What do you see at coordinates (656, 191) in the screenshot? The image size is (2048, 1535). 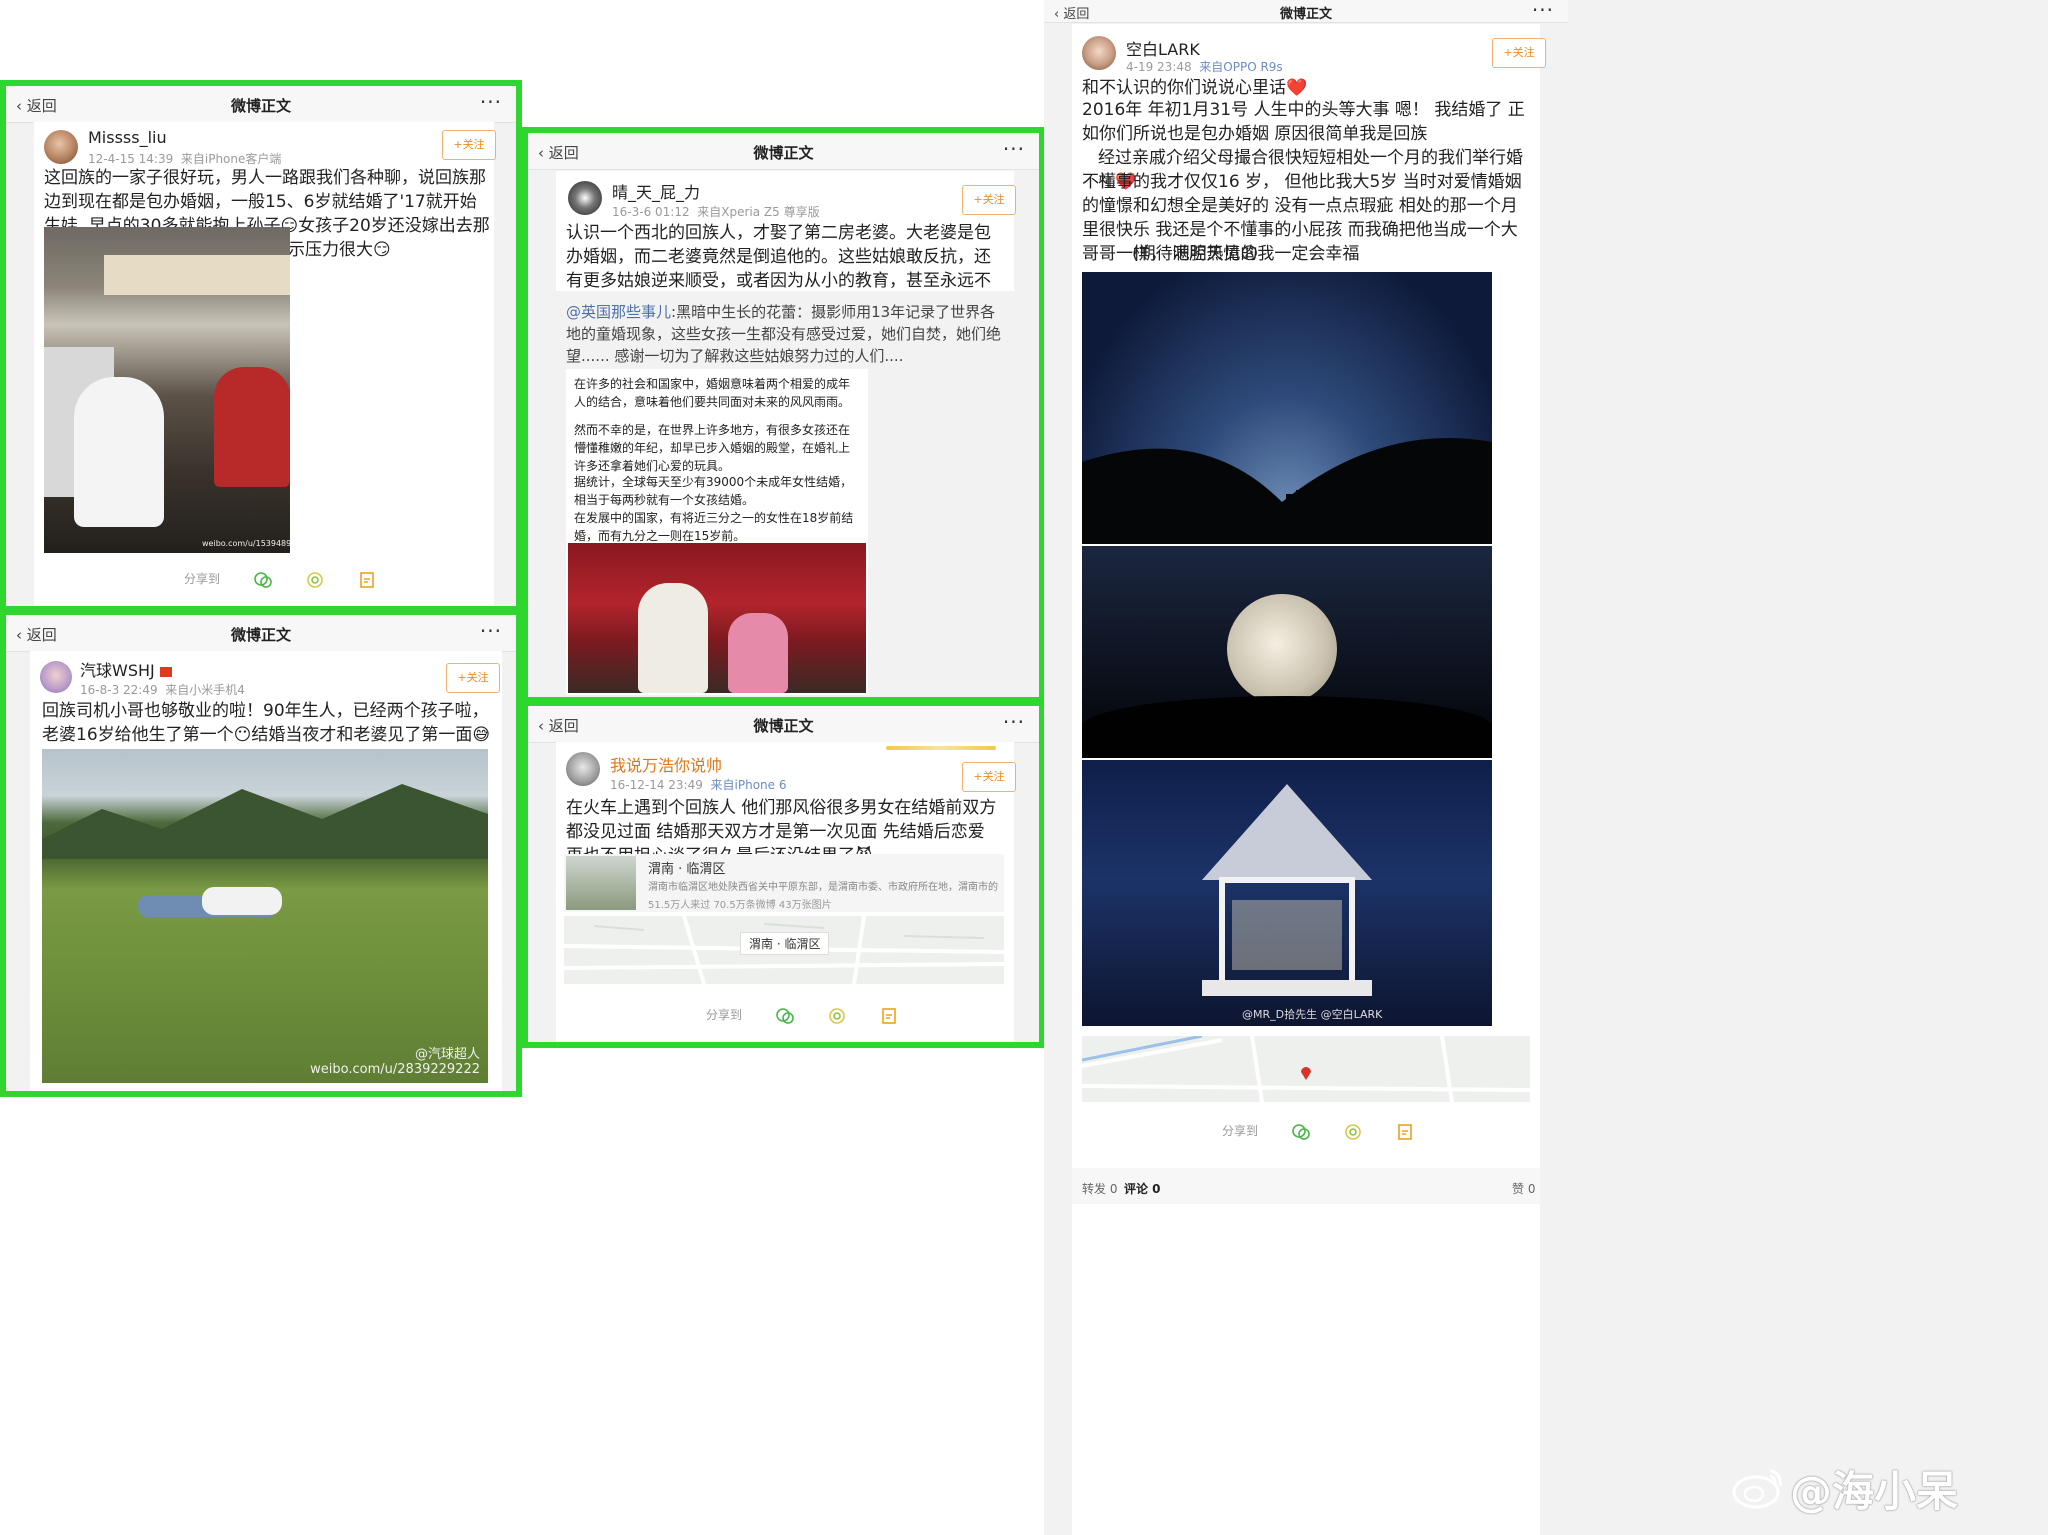 I see `username: 晴_天_屁_力` at bounding box center [656, 191].